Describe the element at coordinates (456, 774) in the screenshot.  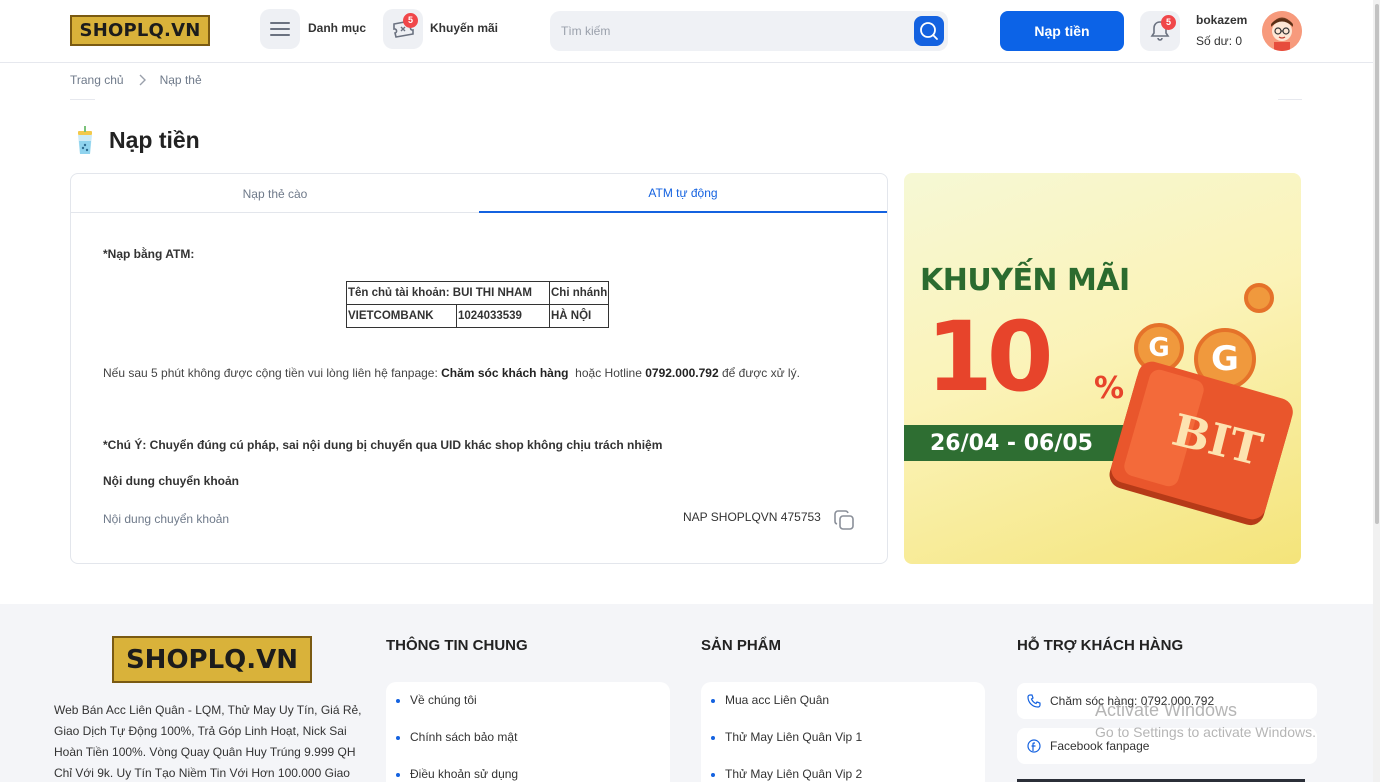
I see `link-terms: Điều khoản sử dụng` at that location.